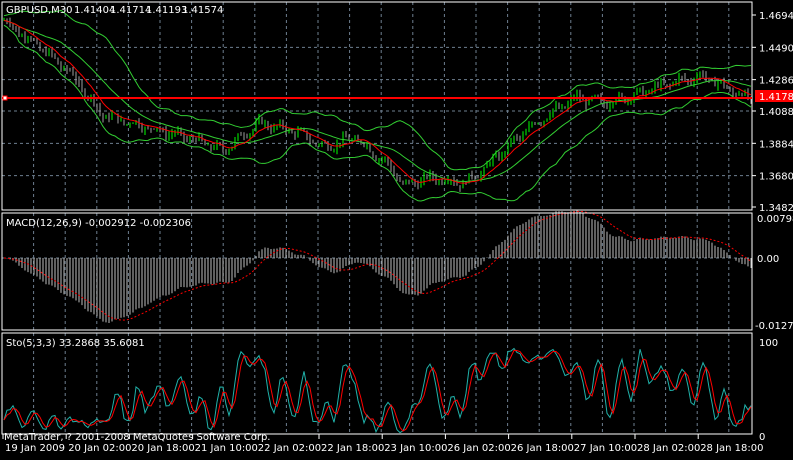 The image size is (793, 460). Describe the element at coordinates (99, 448) in the screenshot. I see `time-tick-label: 20 Jan 02:00` at that location.